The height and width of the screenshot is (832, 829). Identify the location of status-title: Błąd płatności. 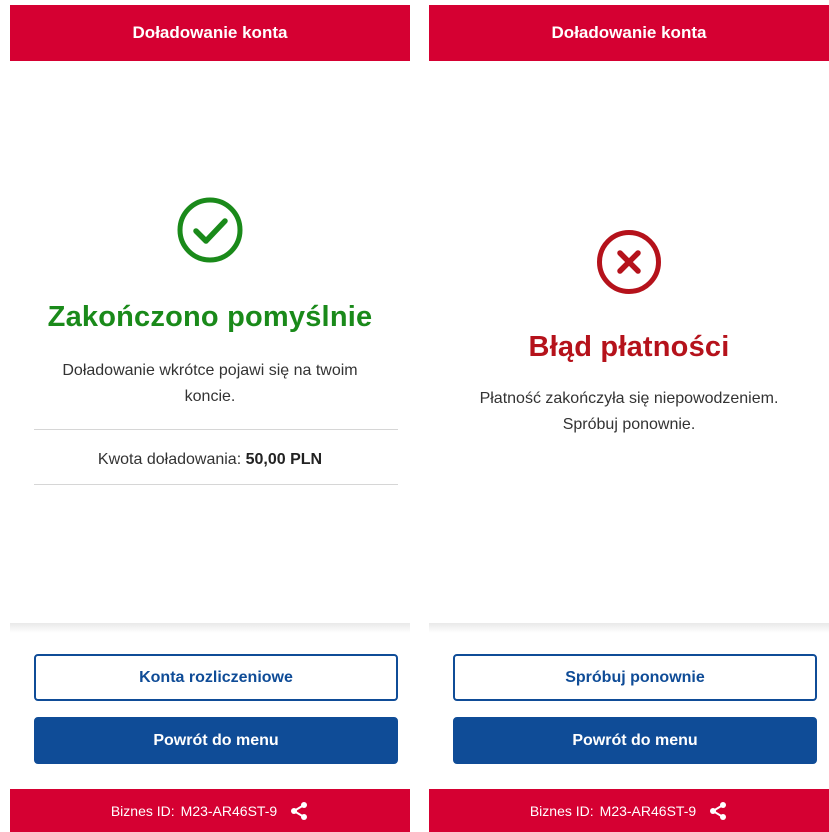
(629, 347).